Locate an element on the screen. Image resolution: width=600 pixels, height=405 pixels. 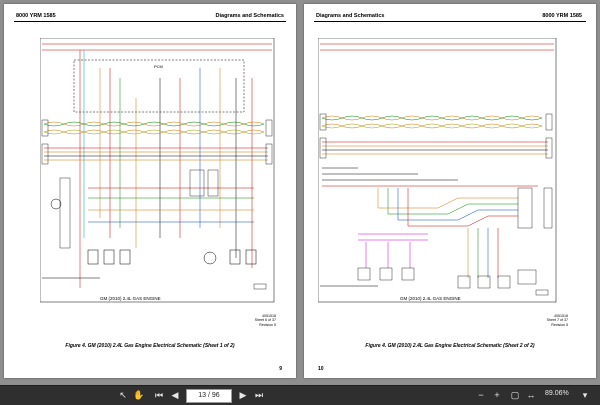
last-page-icon: ⏭ is located at coordinates (259, 395).